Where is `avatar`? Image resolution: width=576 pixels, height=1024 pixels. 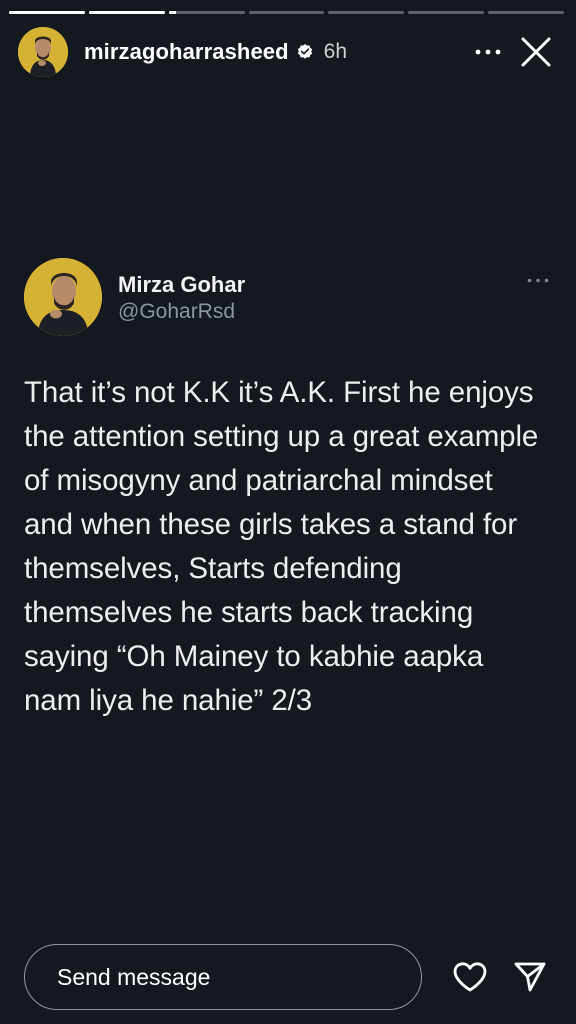 avatar is located at coordinates (43, 52).